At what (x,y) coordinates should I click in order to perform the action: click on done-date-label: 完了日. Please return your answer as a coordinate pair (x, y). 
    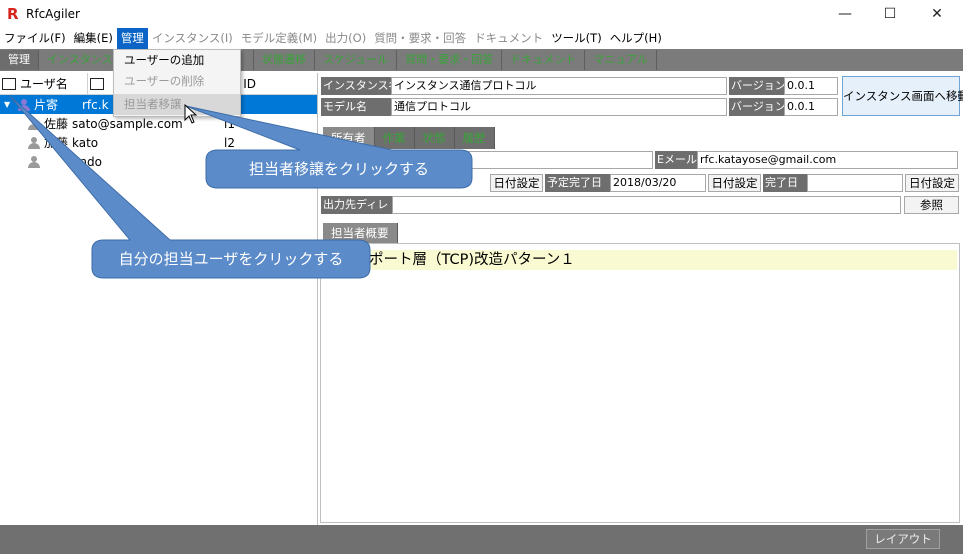
    Looking at the image, I should click on (785, 183).